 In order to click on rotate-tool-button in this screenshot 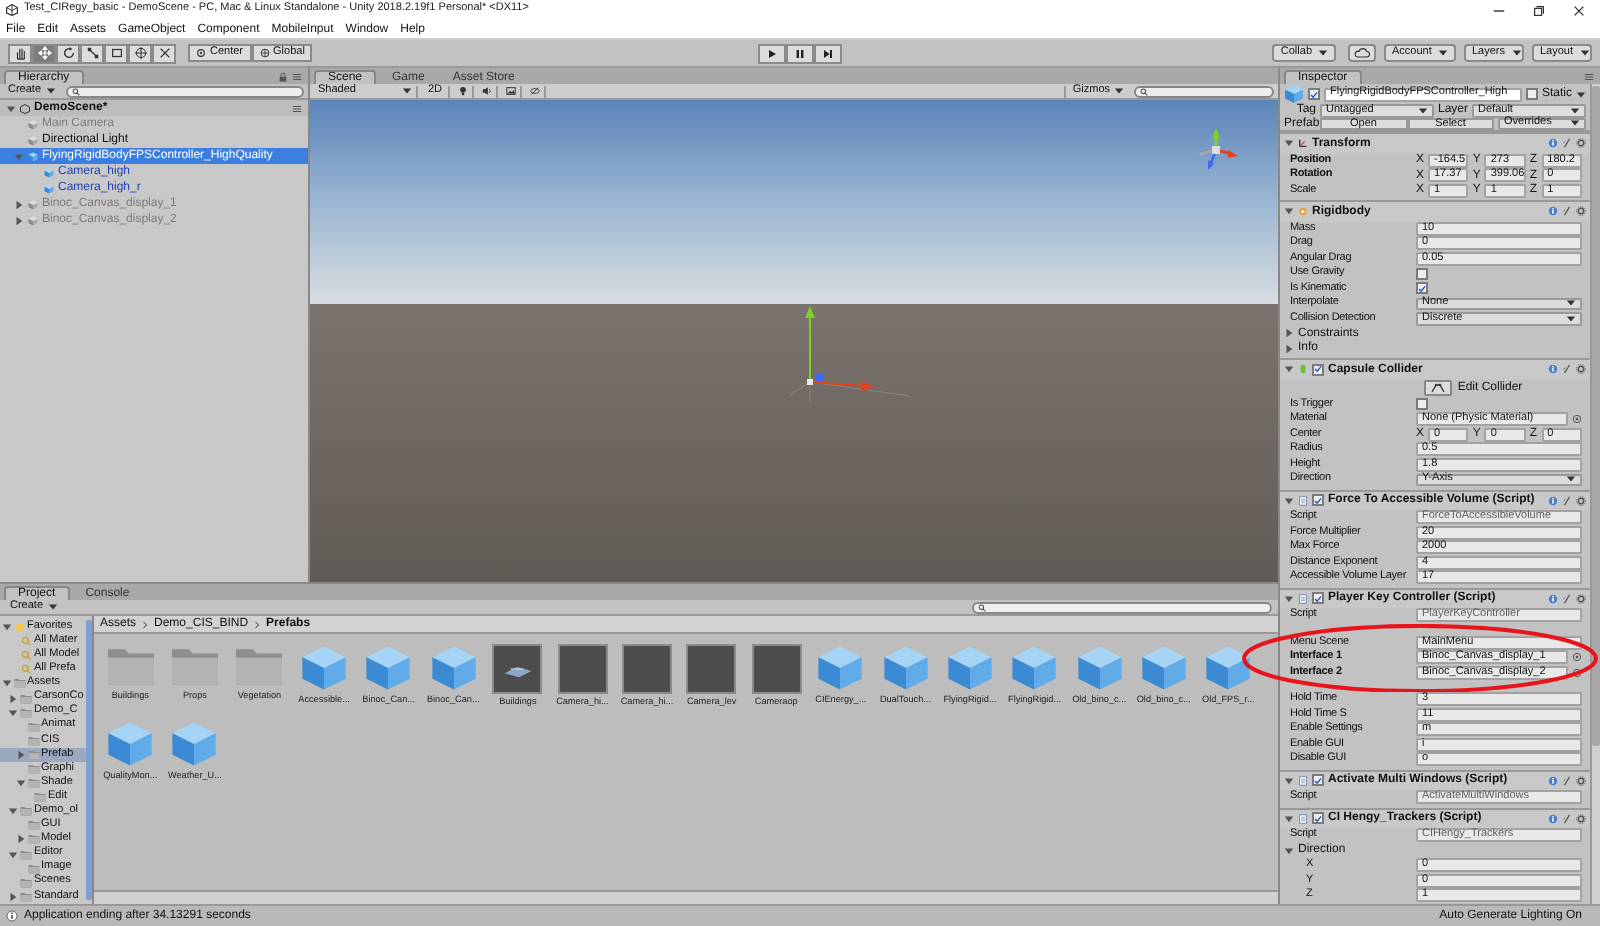, I will do `click(68, 53)`.